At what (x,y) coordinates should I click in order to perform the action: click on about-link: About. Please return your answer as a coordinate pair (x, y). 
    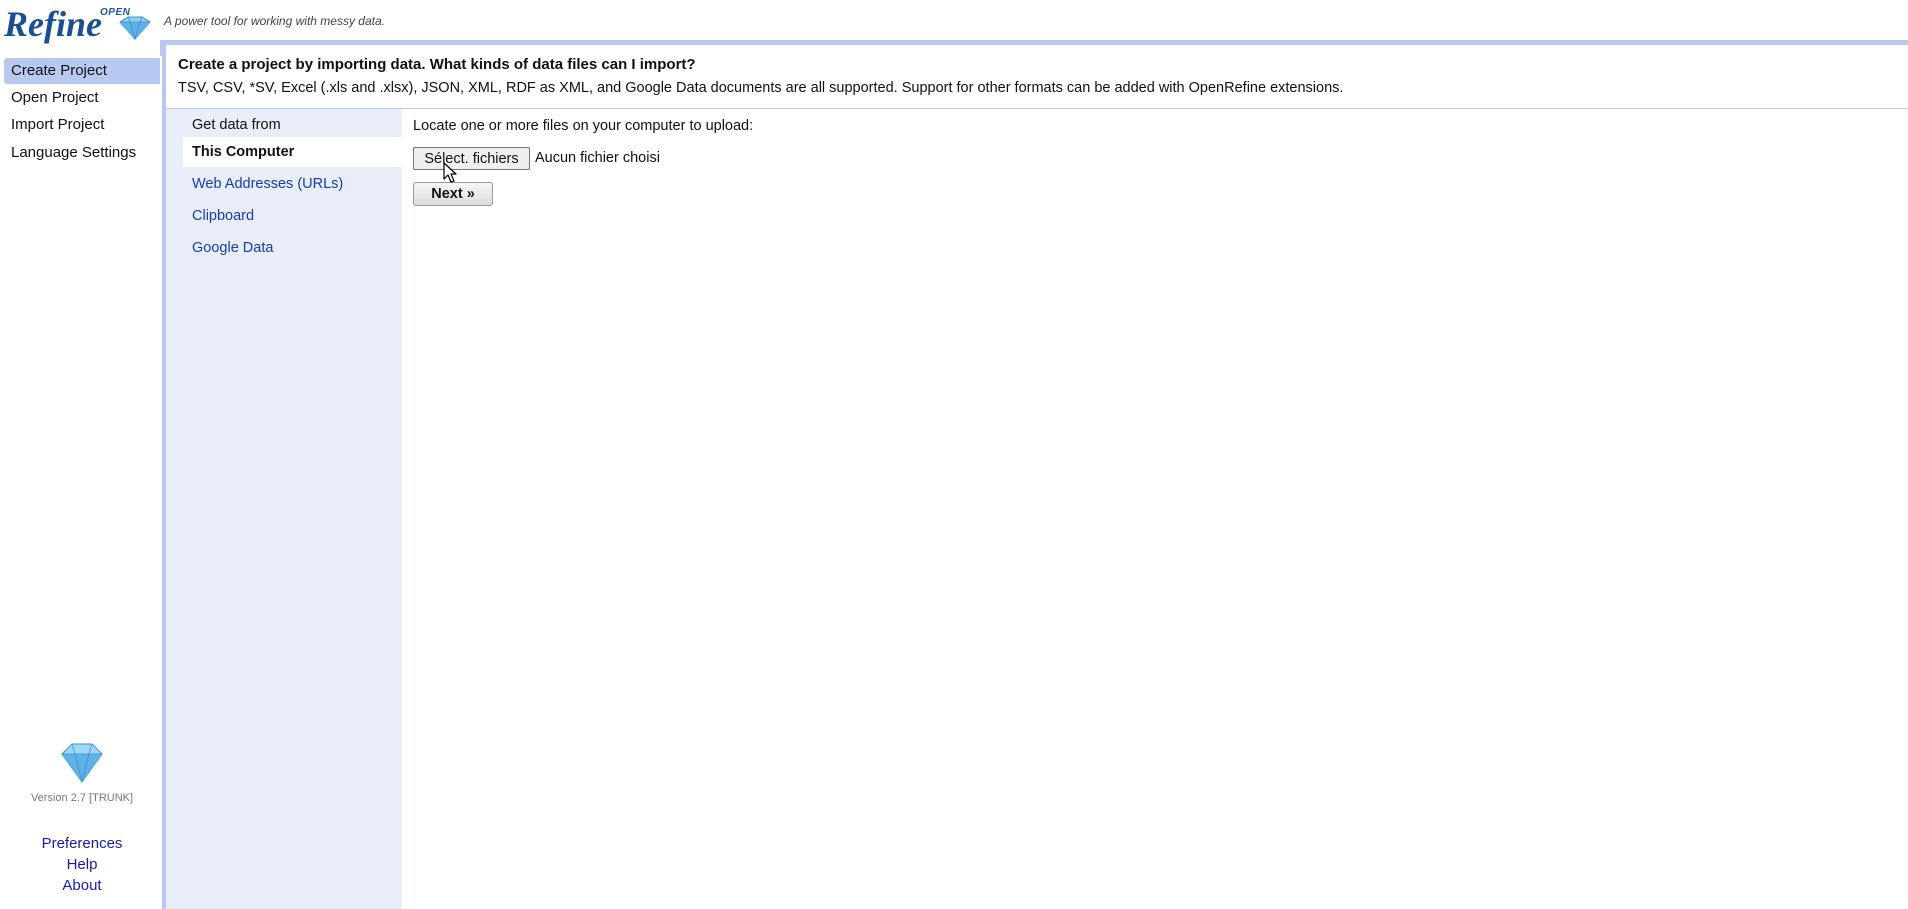
    Looking at the image, I should click on (82, 885).